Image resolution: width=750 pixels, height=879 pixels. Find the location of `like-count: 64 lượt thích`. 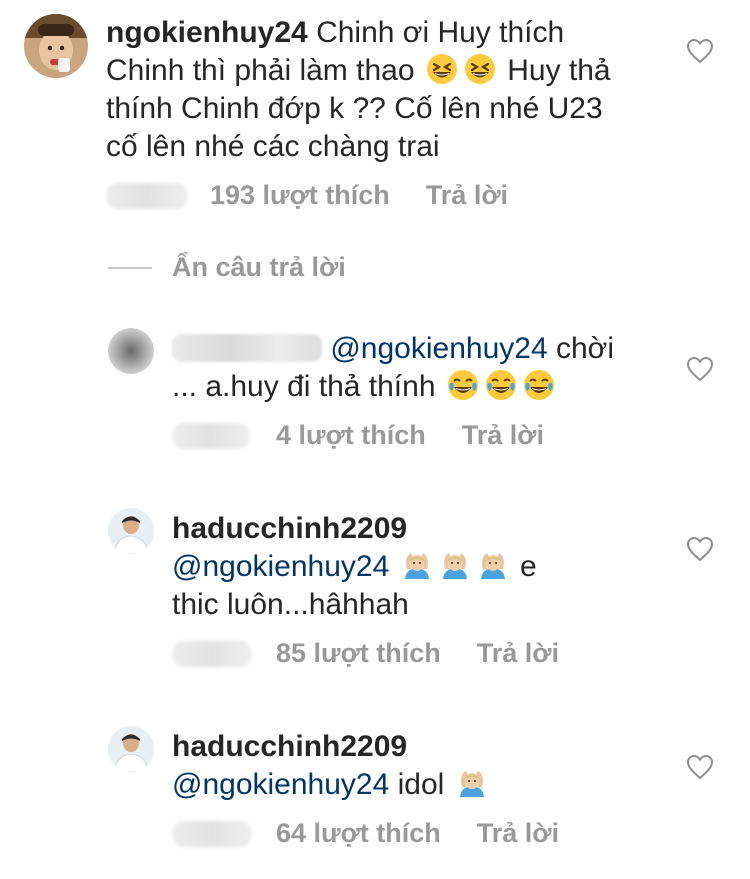

like-count: 64 lượt thích is located at coordinates (358, 833).